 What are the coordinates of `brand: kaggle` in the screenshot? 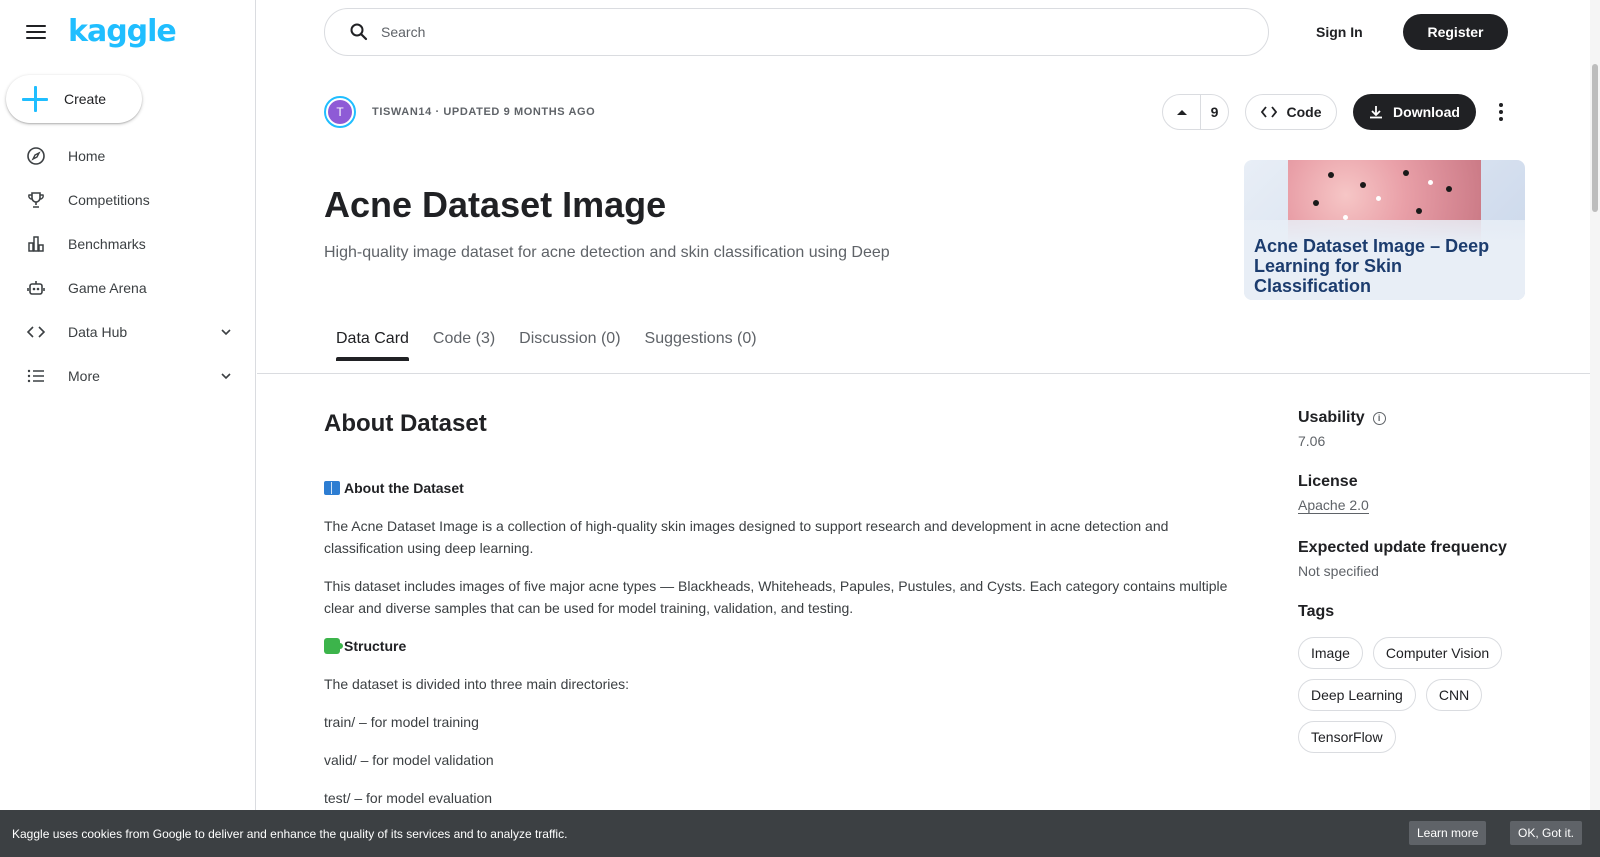 It's located at (100, 32).